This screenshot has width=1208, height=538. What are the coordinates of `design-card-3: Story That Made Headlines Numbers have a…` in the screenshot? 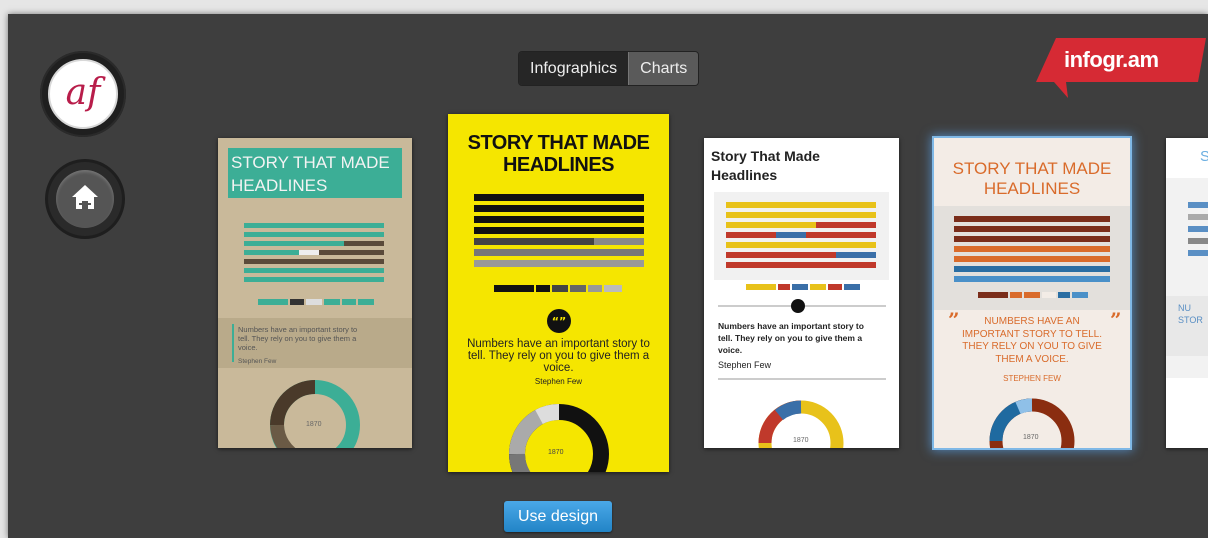 It's located at (801, 293).